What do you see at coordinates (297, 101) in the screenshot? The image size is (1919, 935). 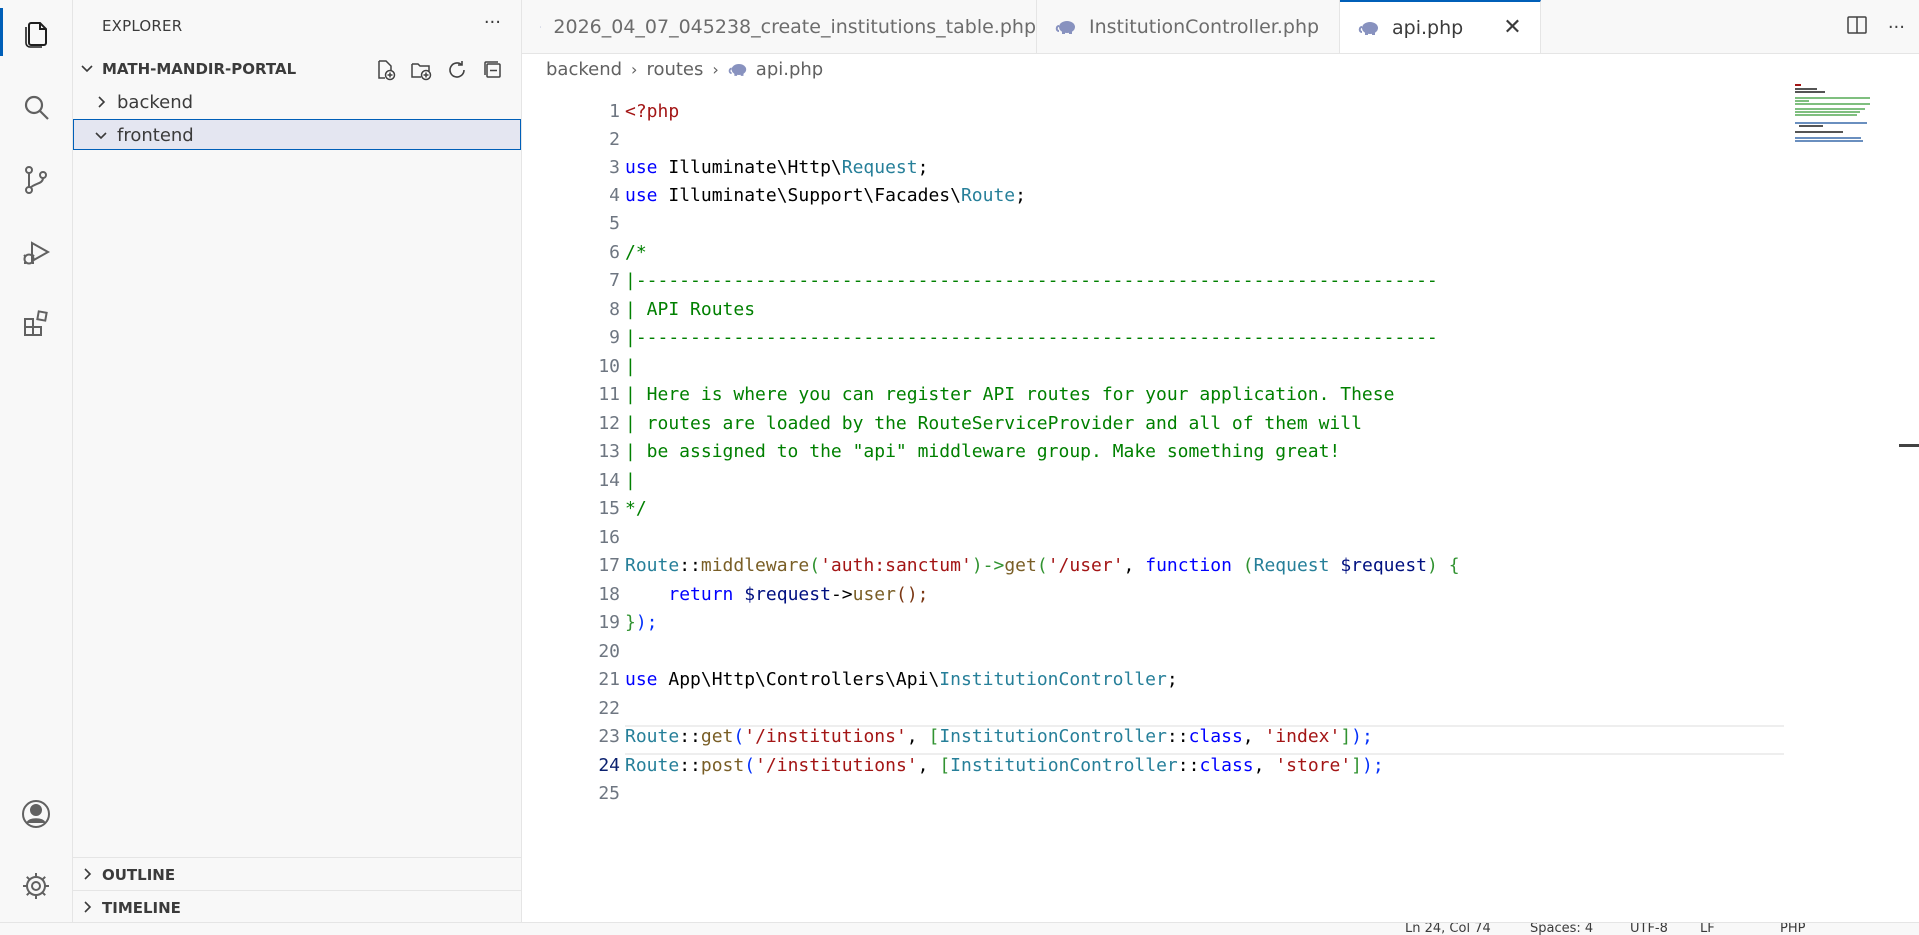 I see `tree-item-backend: backend` at bounding box center [297, 101].